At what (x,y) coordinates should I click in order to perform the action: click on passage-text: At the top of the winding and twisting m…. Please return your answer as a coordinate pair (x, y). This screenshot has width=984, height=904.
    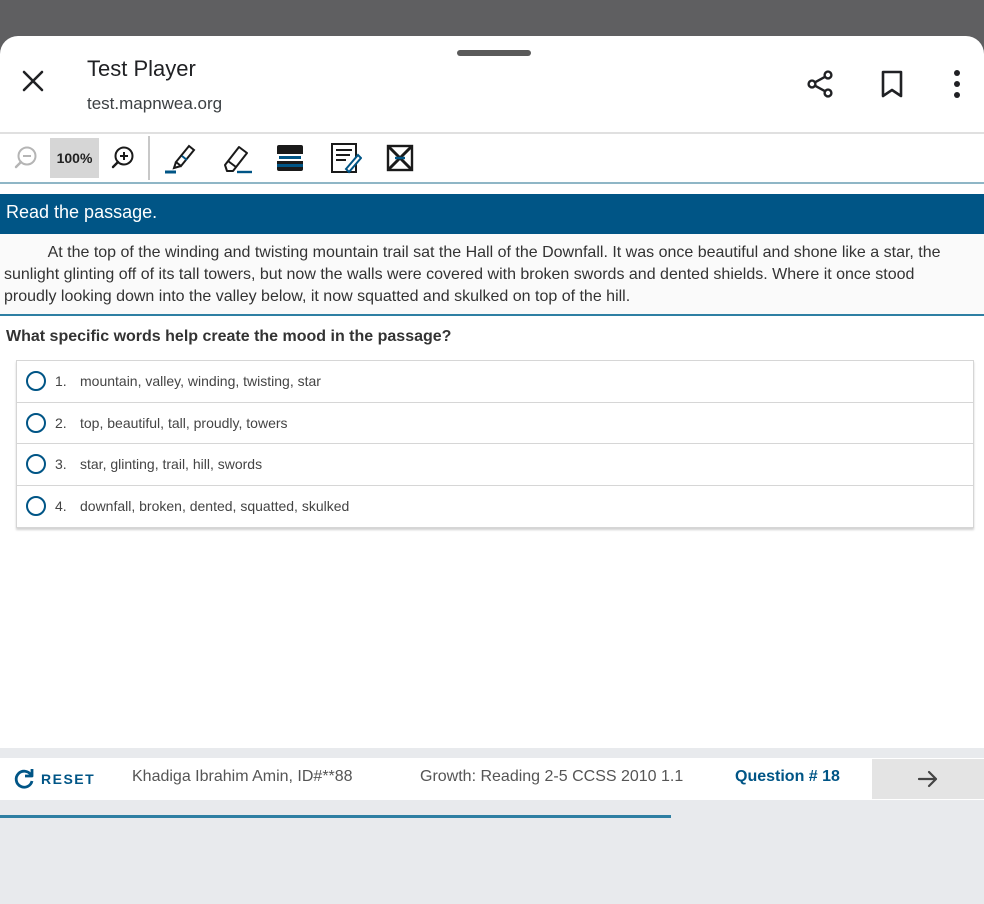
    Looking at the image, I should click on (492, 275).